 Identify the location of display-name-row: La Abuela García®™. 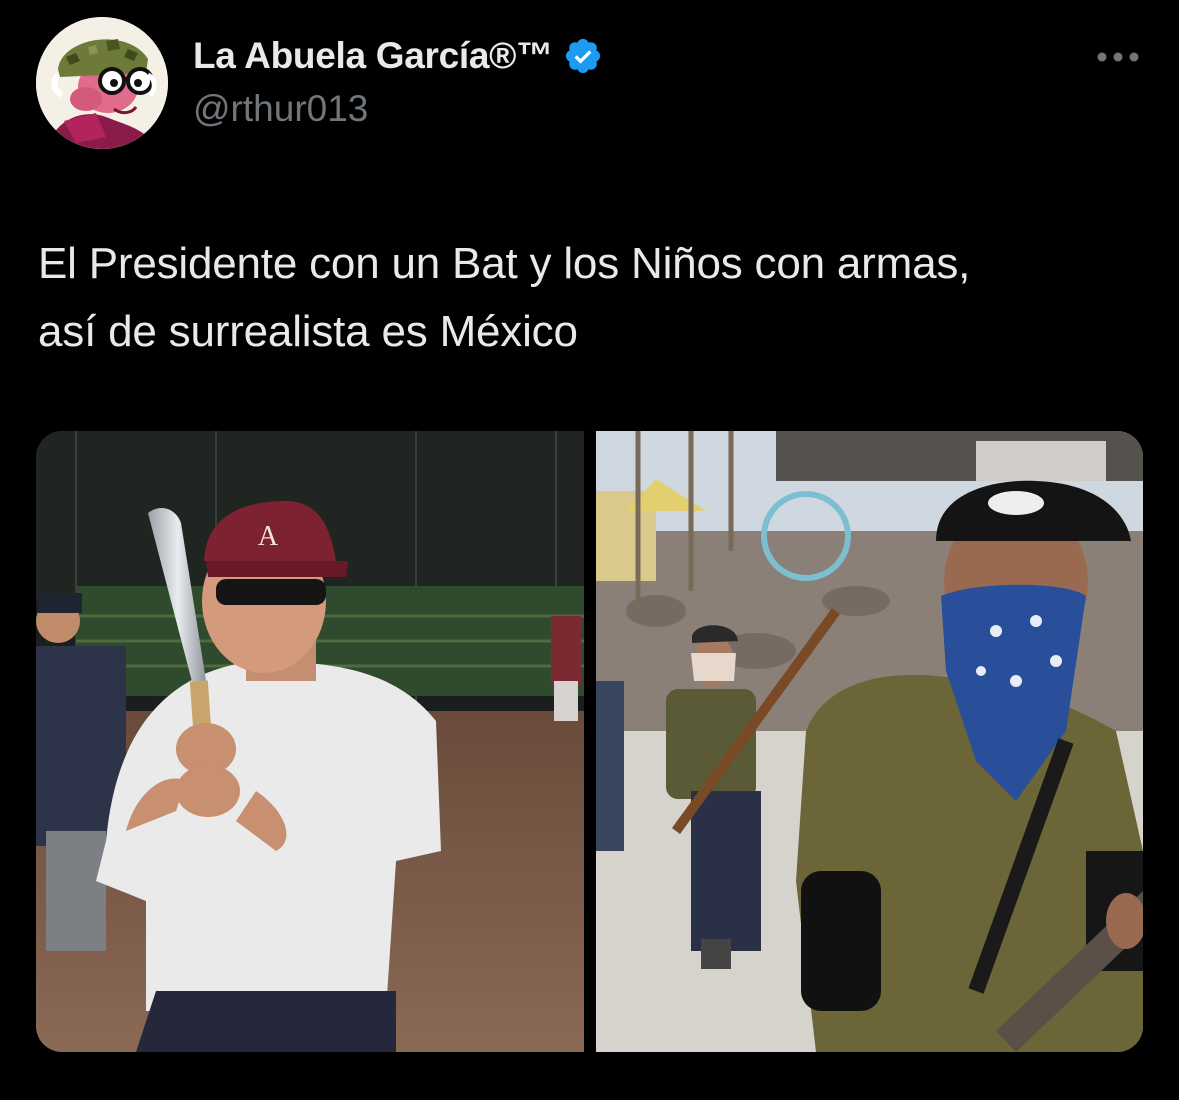
(398, 56).